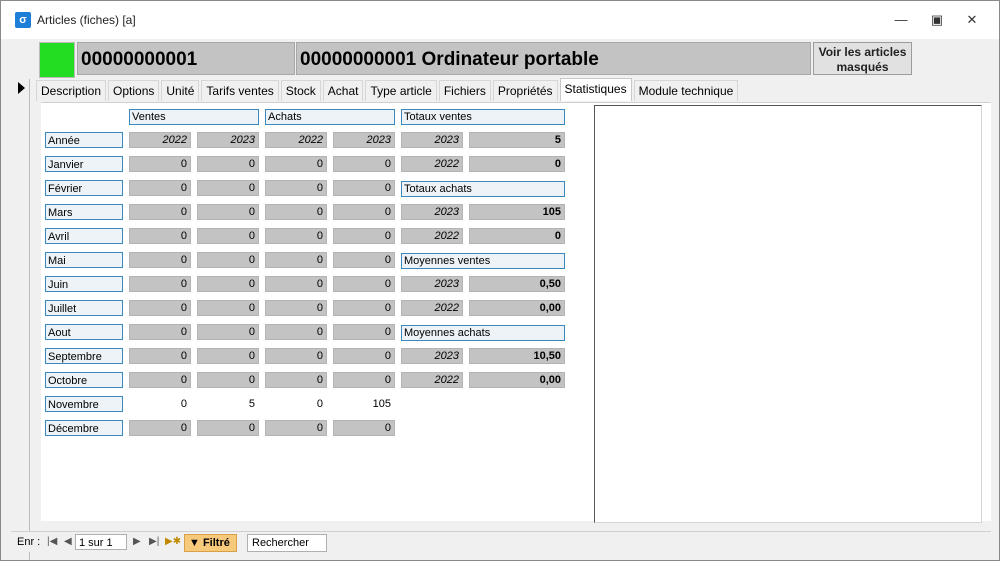 This screenshot has width=1000, height=561. Describe the element at coordinates (364, 140) in the screenshot. I see `achats-year-2023: 2023` at that location.